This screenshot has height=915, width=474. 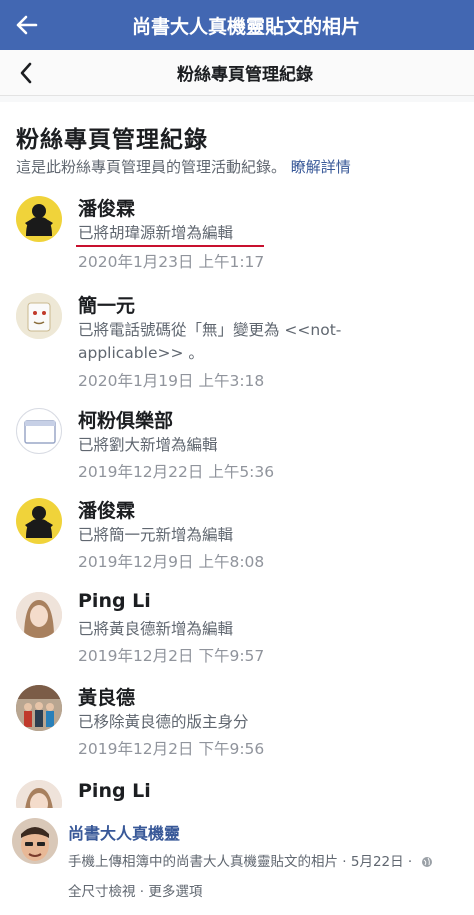 What do you see at coordinates (107, 698) in the screenshot?
I see `entry-name: 黃良德` at bounding box center [107, 698].